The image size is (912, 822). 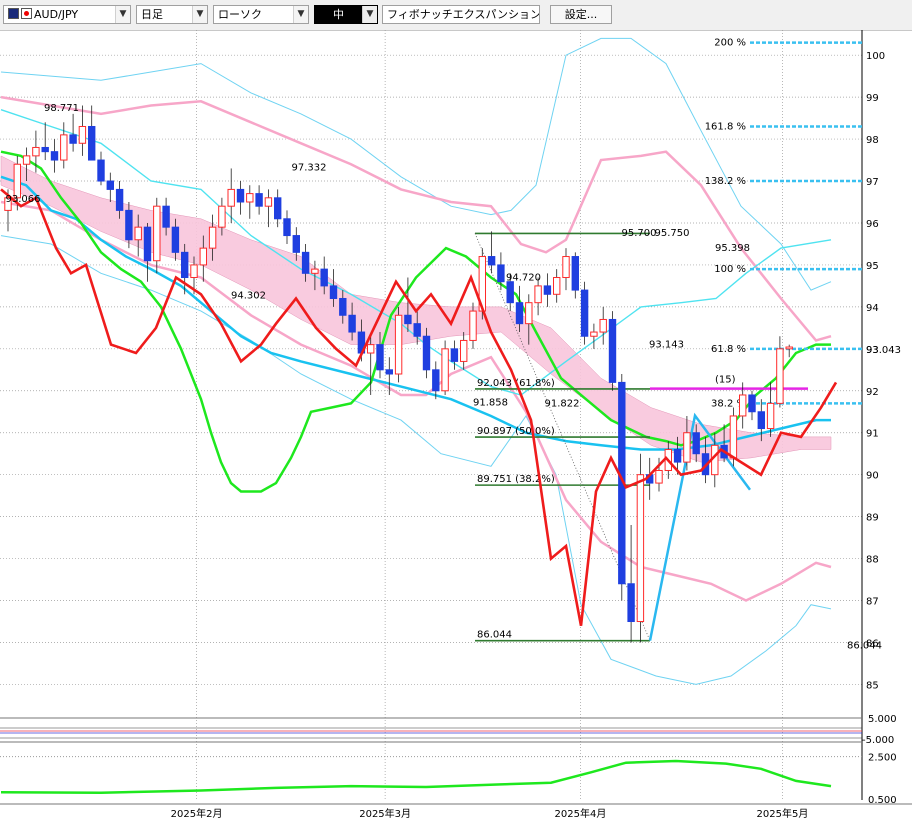 I want to click on price-tick: 95, so click(x=872, y=266).